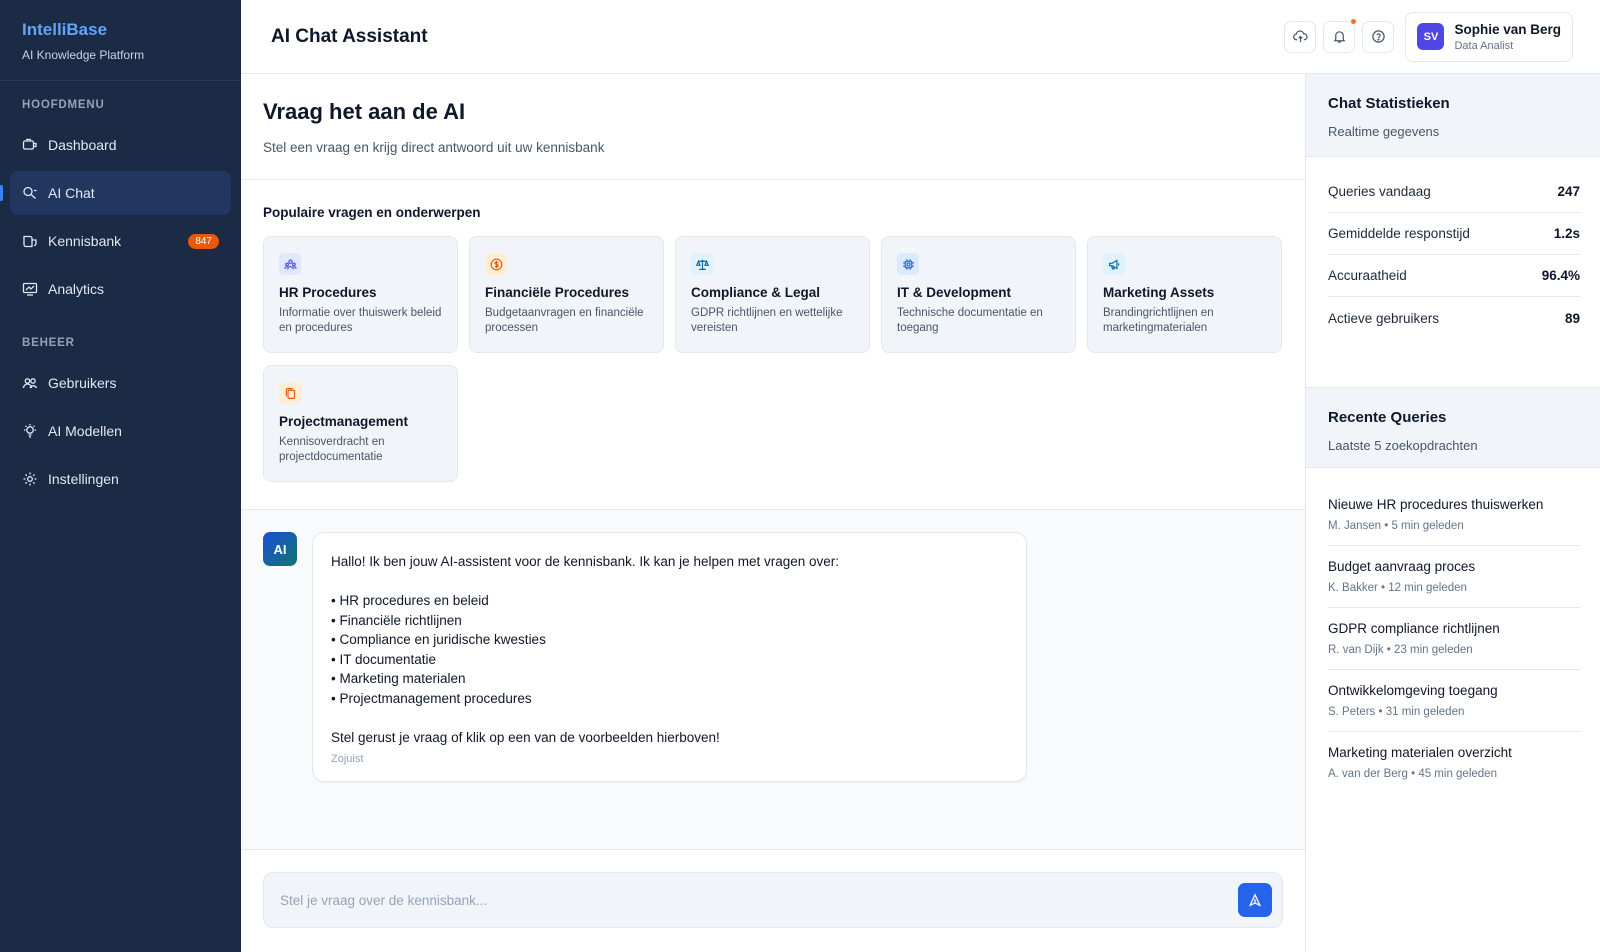 The width and height of the screenshot is (1600, 952). Describe the element at coordinates (1384, 131) in the screenshot. I see `stats-subtitle: Realtime gegevens` at that location.